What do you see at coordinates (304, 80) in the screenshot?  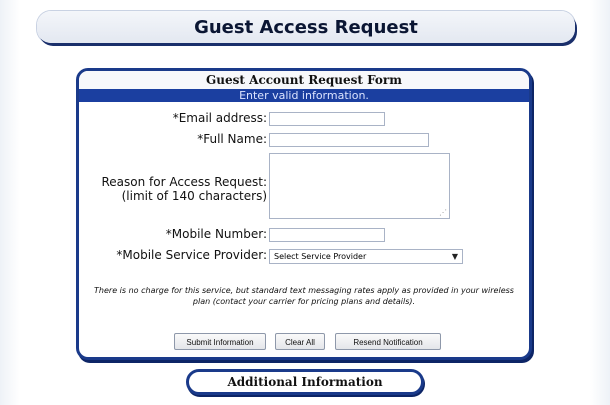 I see `form-title: Guest Account Request Form` at bounding box center [304, 80].